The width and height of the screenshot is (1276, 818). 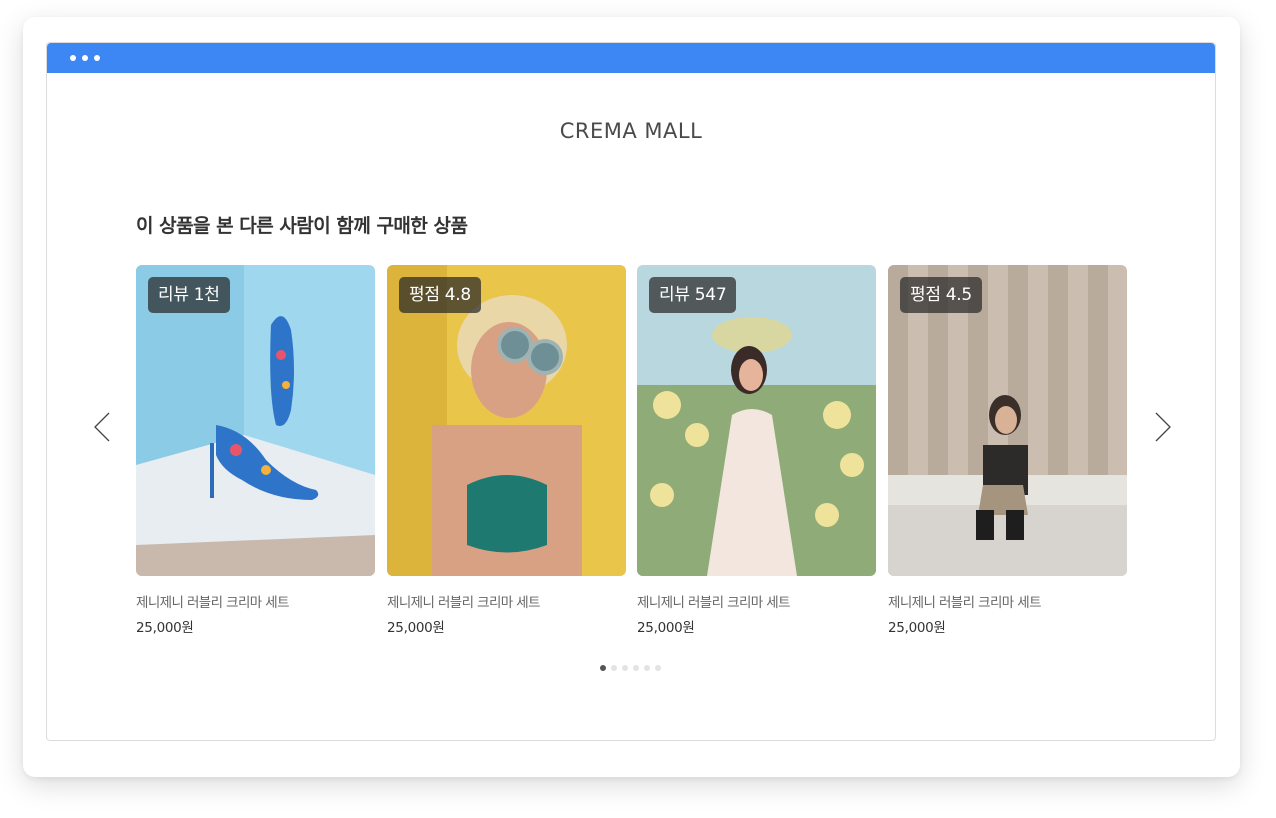 I want to click on browser-title-bar, so click(x=631, y=58).